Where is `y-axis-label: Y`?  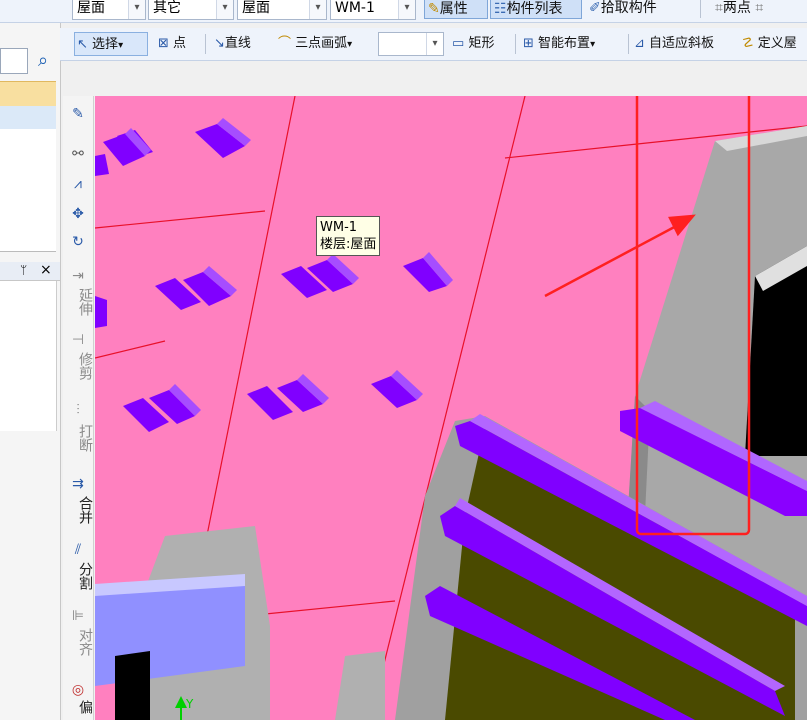
y-axis-label: Y is located at coordinates (190, 704).